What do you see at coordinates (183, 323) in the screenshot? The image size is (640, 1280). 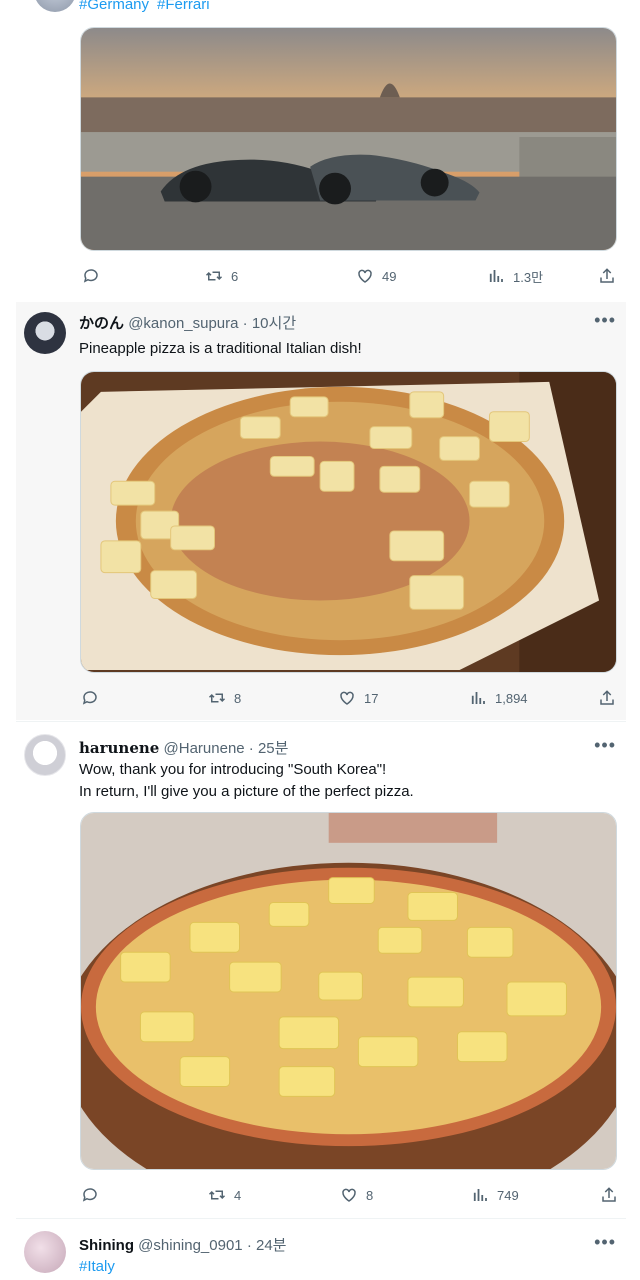 I see `user-handle: @kanon_supura` at bounding box center [183, 323].